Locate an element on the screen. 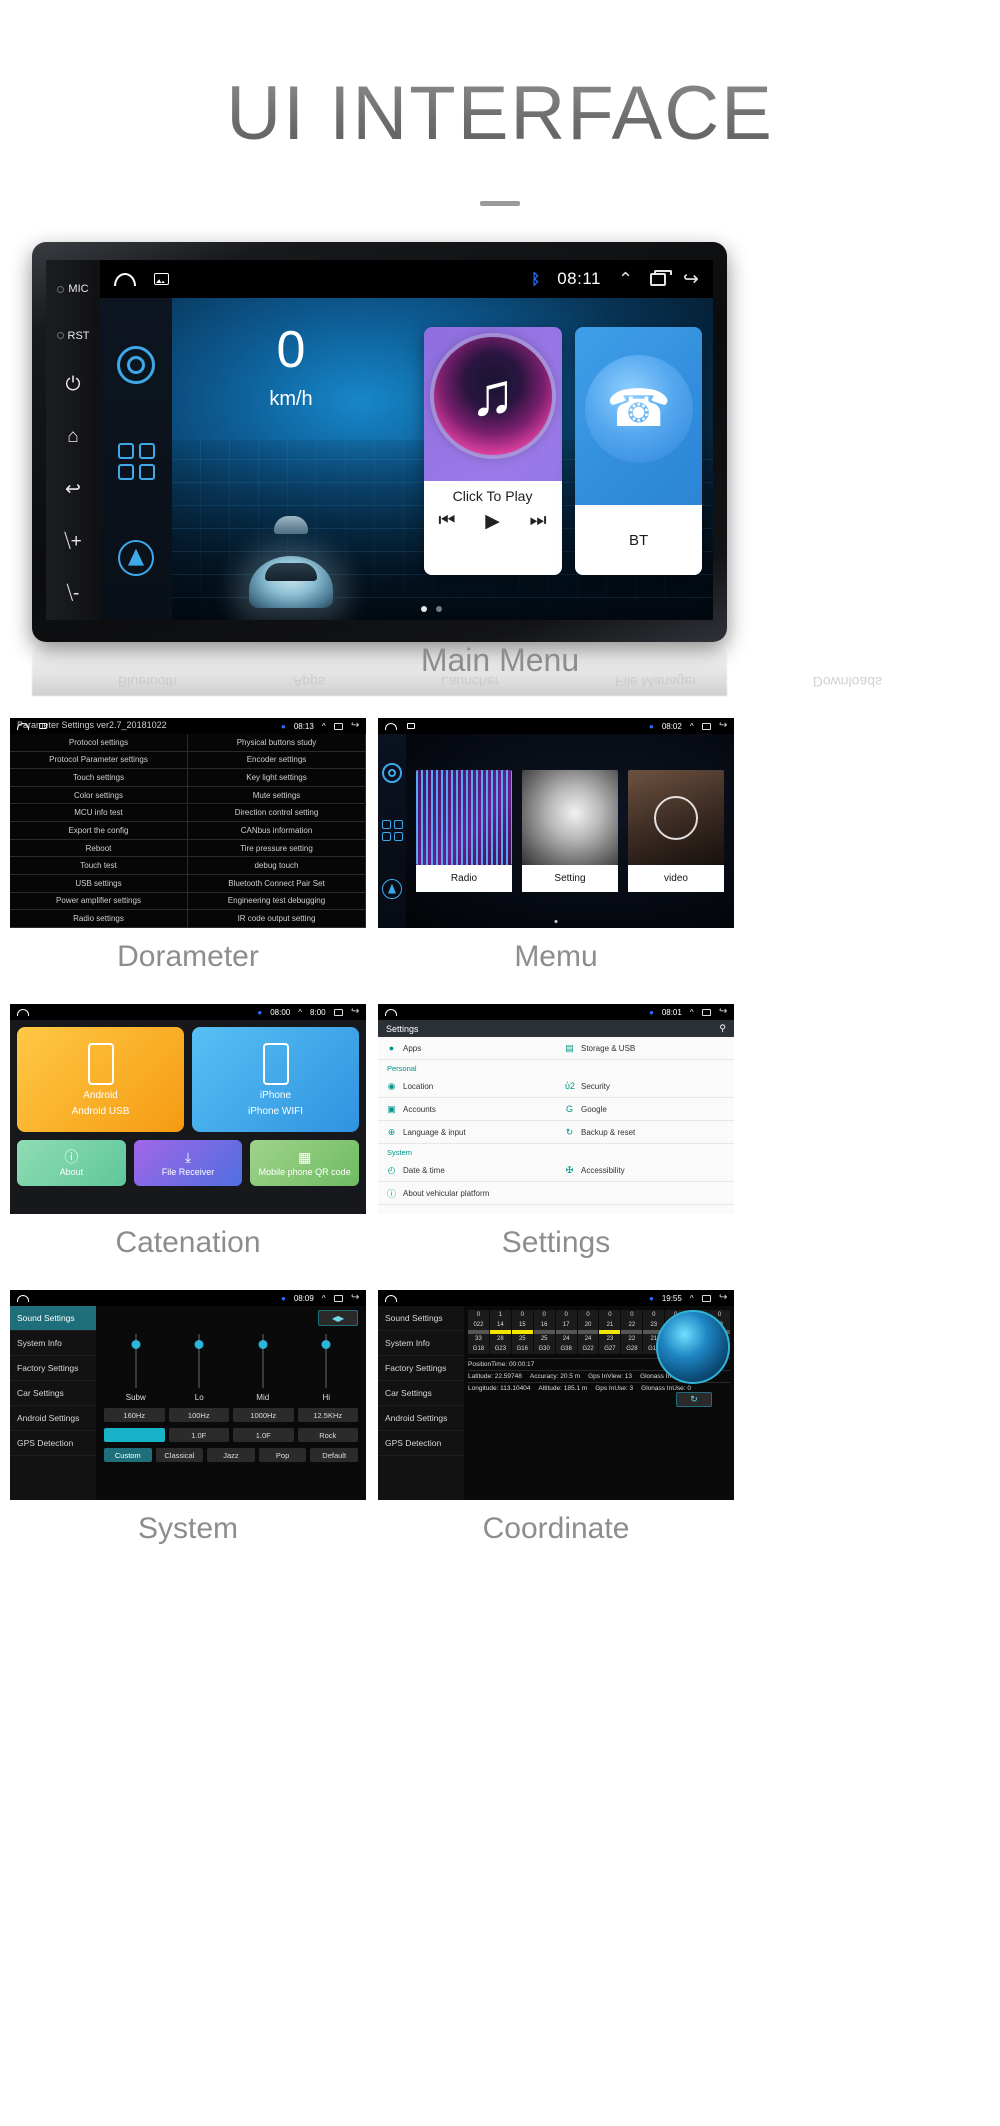 The width and height of the screenshot is (1000, 2126). slider-subwoofer: Subw is located at coordinates (136, 1368).